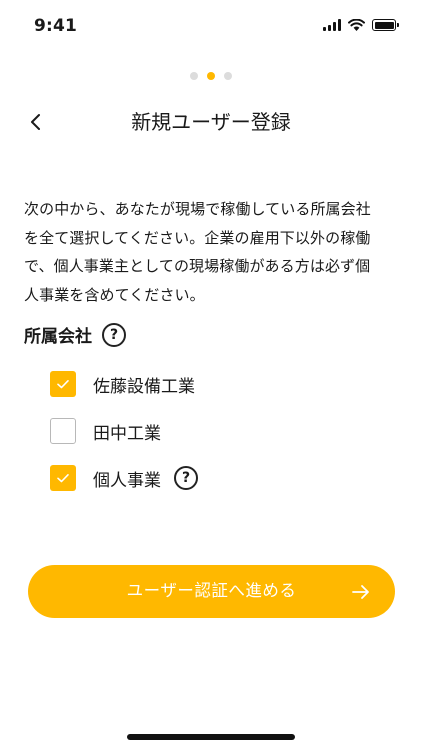 This screenshot has width=422, height=750. I want to click on description-line: 人事業を含めてください。, so click(114, 294).